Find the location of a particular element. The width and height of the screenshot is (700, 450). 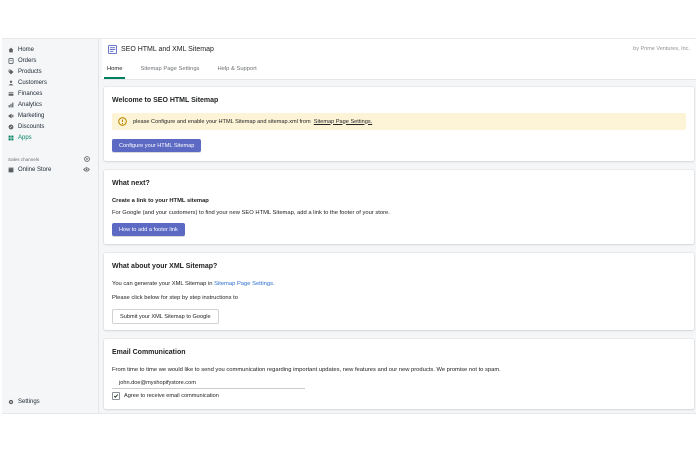

app-title-text: SEO HTML and XML Sitemap is located at coordinates (167, 49).